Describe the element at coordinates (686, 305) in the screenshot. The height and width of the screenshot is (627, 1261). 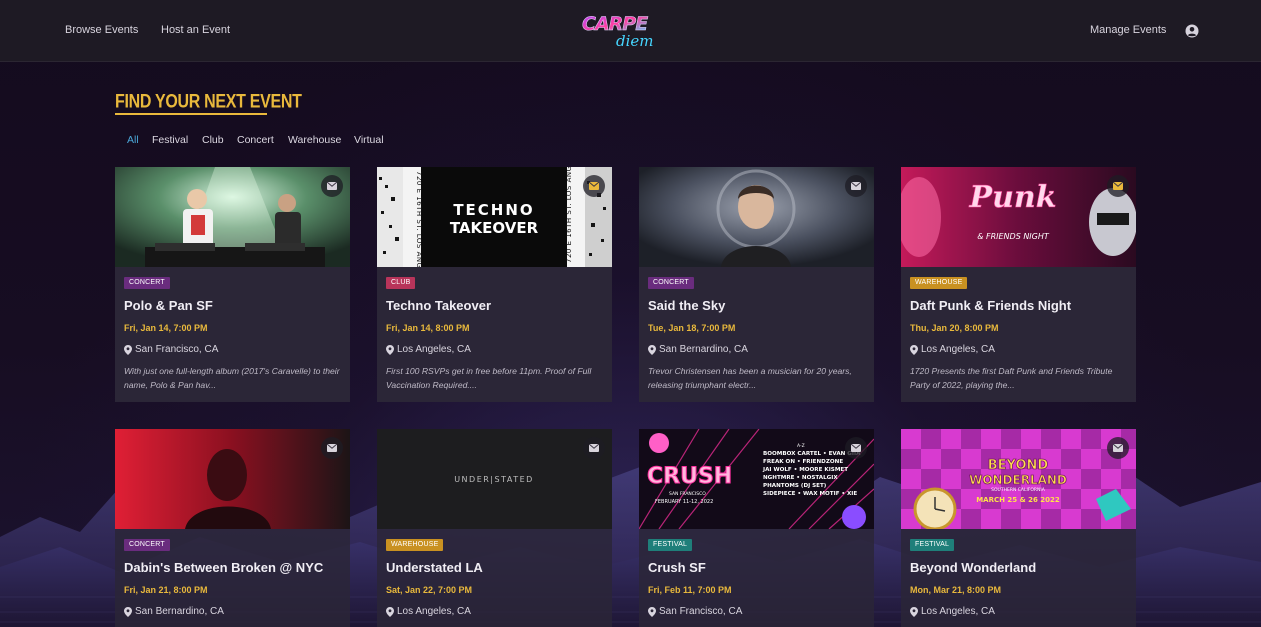
I see `event-name: Said the Sky` at that location.